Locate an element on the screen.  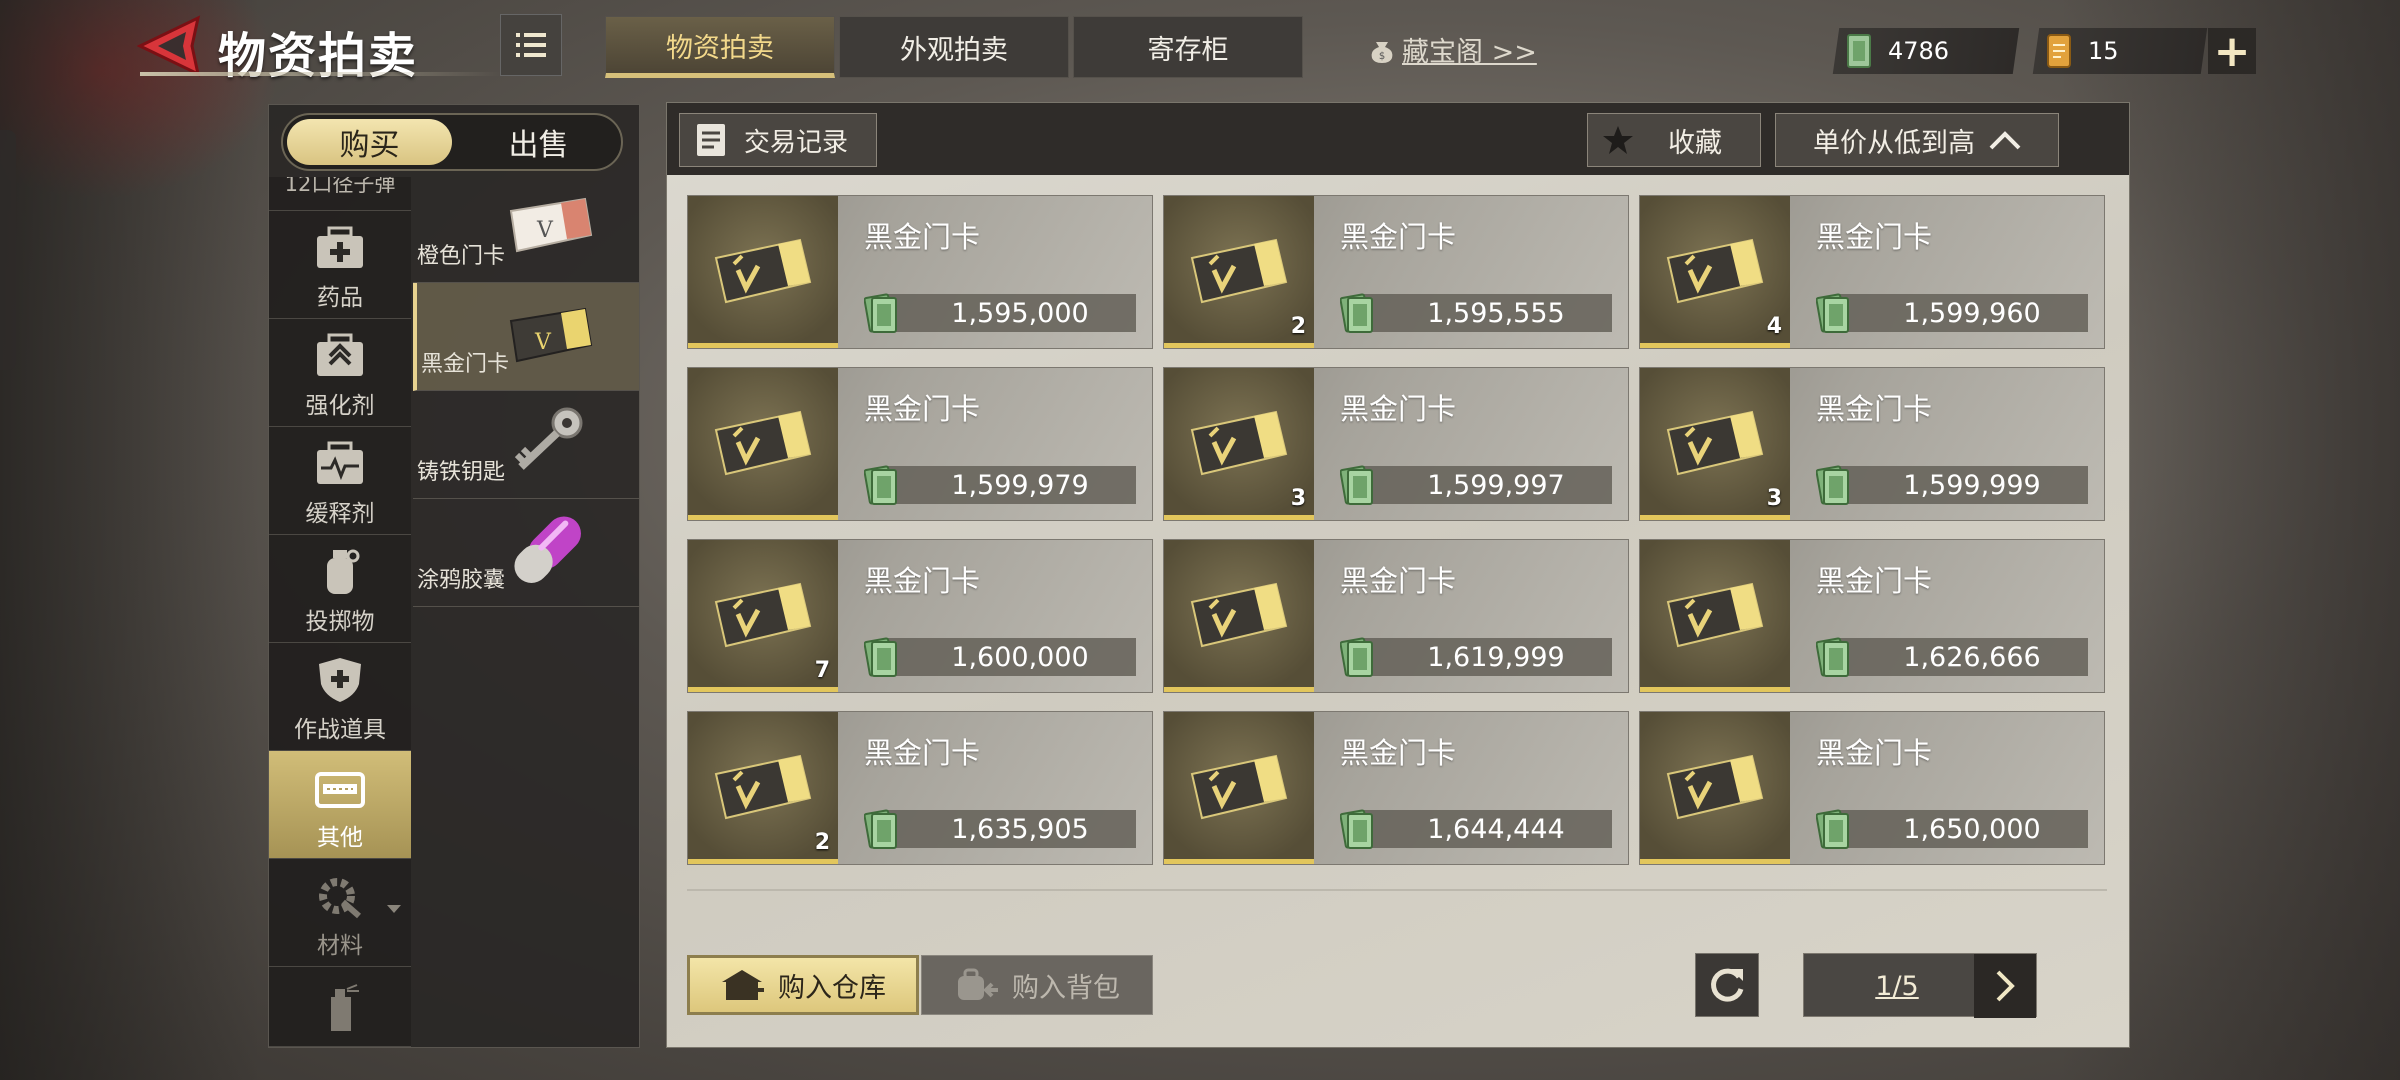
category-combat-item: 作战道具 is located at coordinates (340, 697).